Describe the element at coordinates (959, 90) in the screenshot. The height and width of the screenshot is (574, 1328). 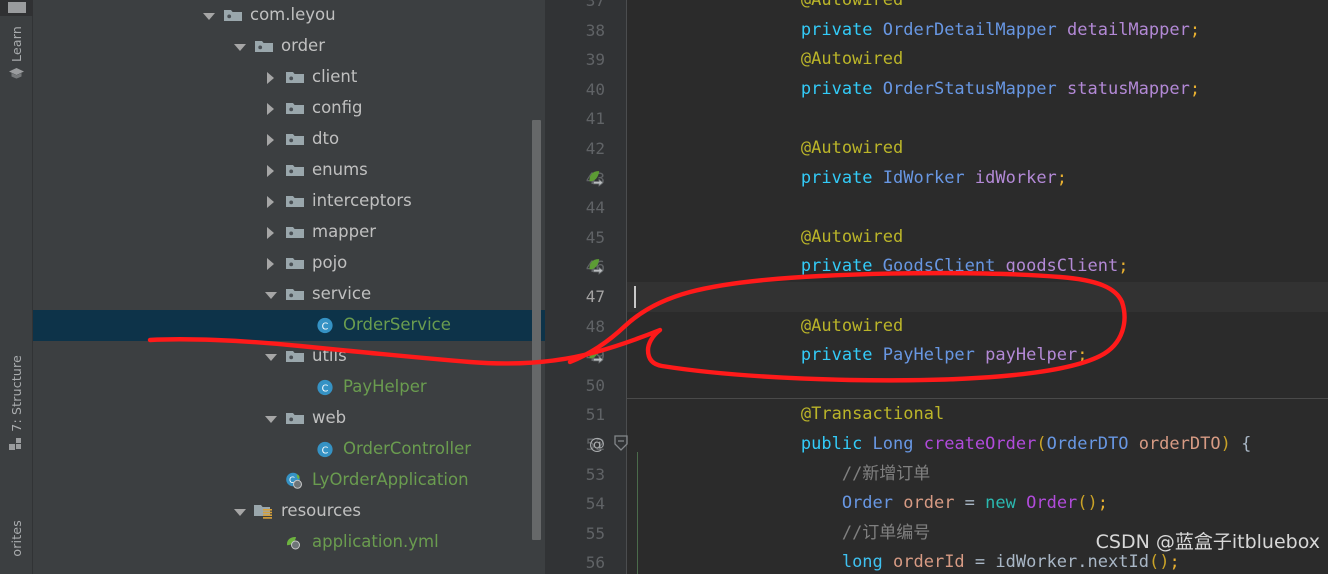
I see `code-line: private OrderStatusMapper statusMapper;` at that location.